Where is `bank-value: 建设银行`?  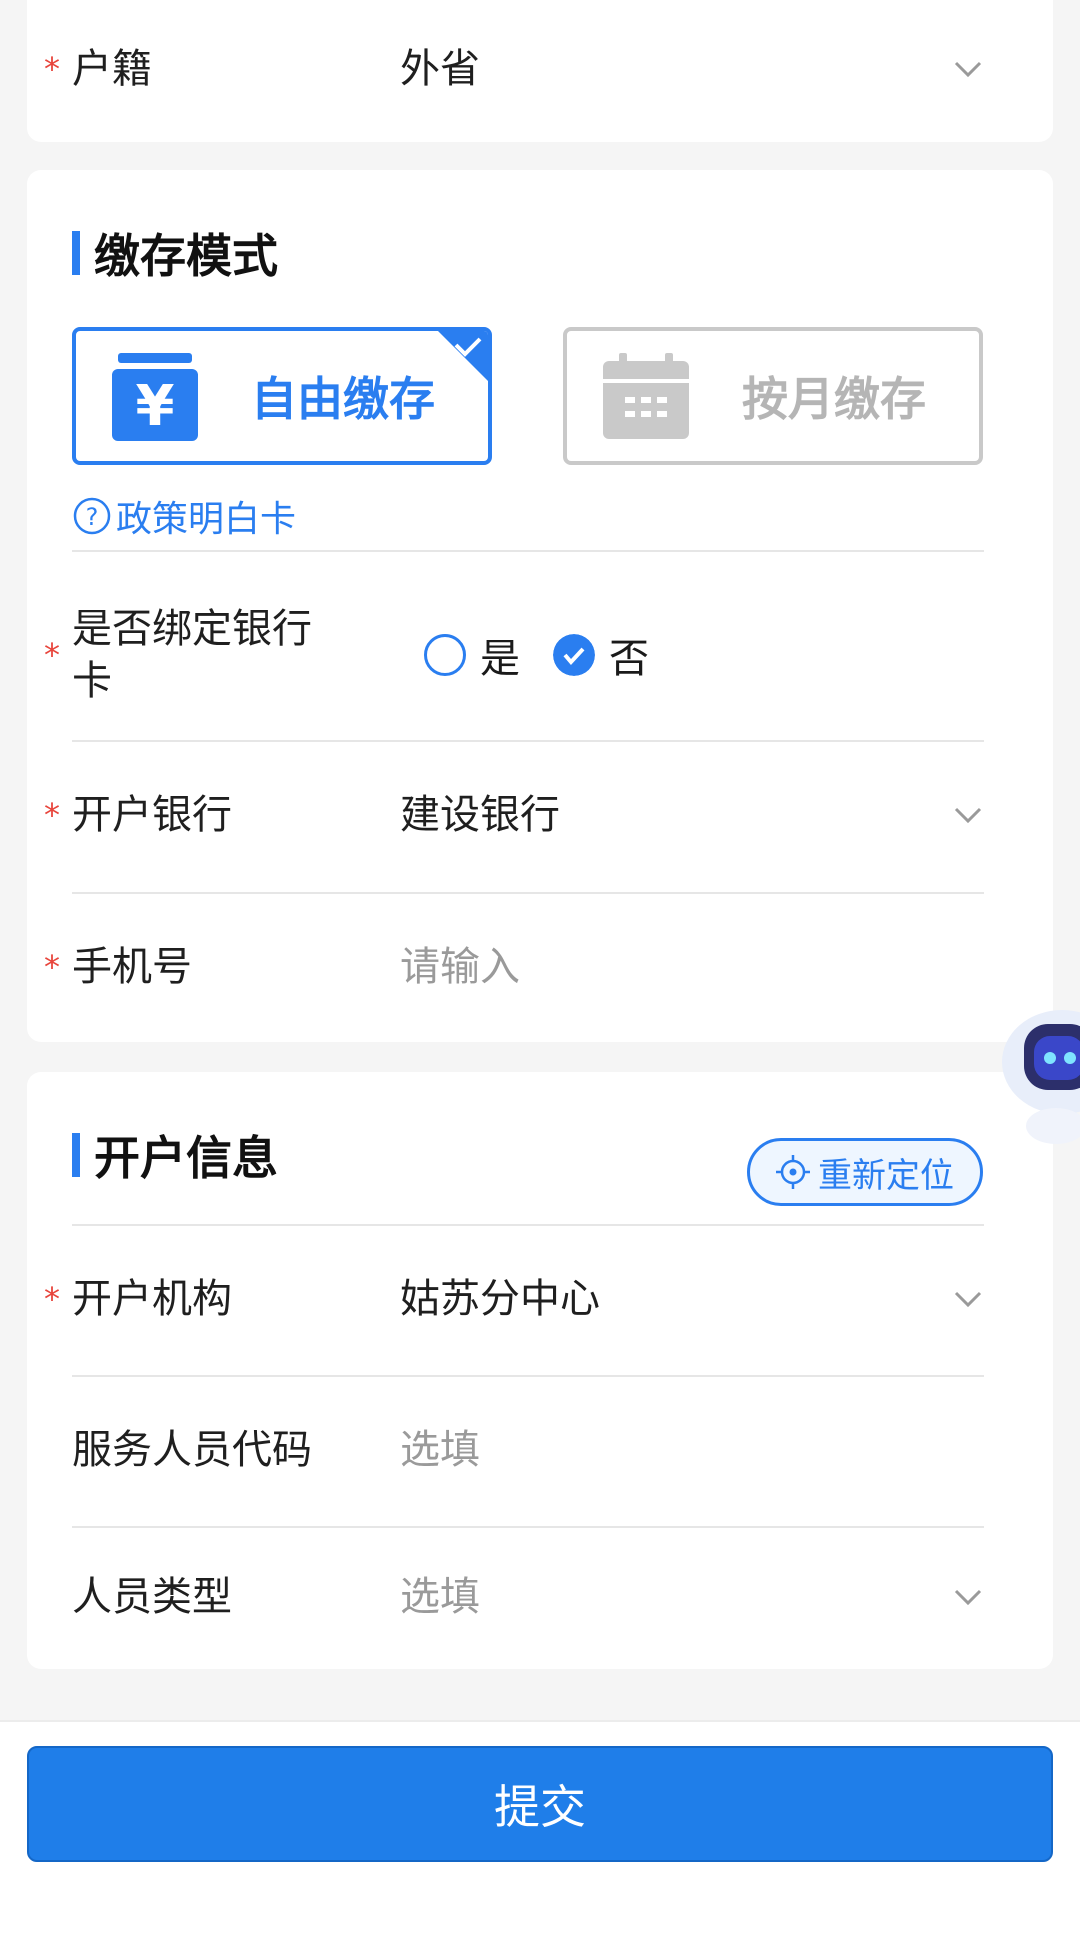 bank-value: 建设银行 is located at coordinates (480, 815).